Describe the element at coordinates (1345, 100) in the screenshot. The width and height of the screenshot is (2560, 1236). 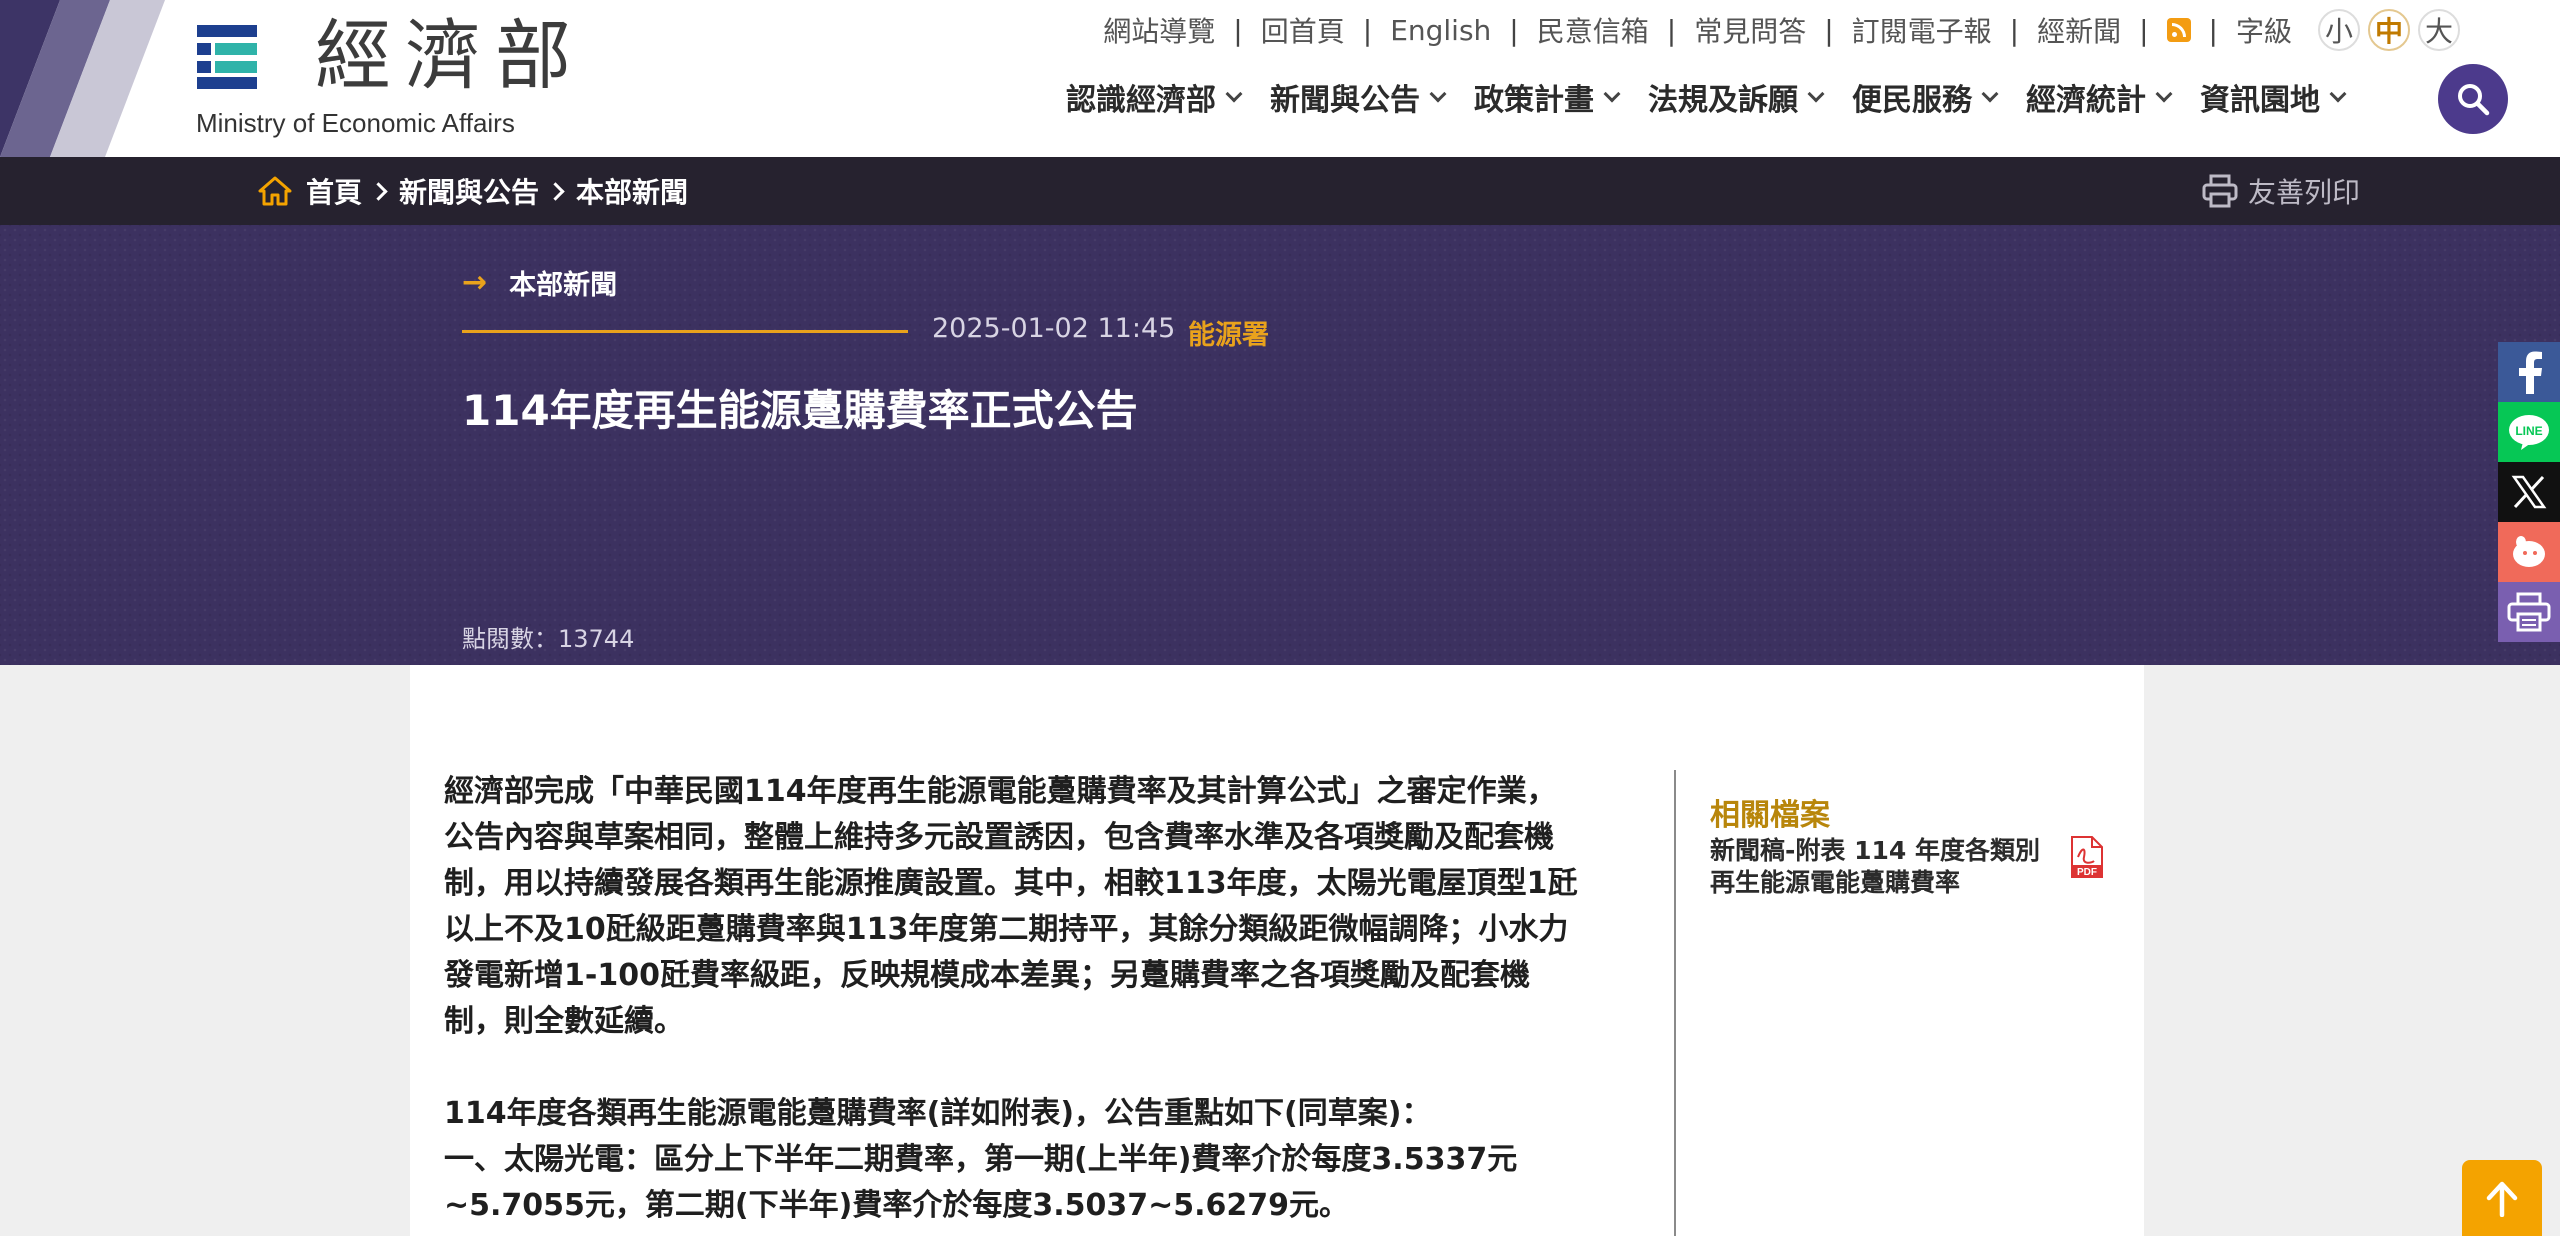
I see `nav-item-label: 新聞與公告` at that location.